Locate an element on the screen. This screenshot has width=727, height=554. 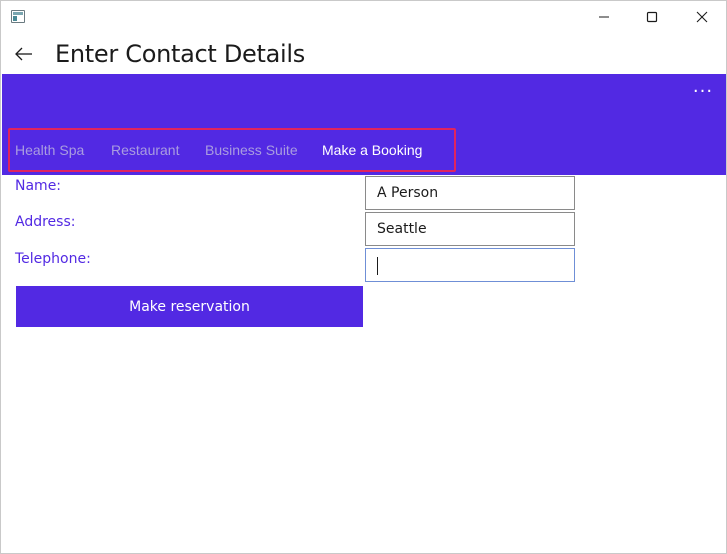
maximize-button is located at coordinates (652, 17).